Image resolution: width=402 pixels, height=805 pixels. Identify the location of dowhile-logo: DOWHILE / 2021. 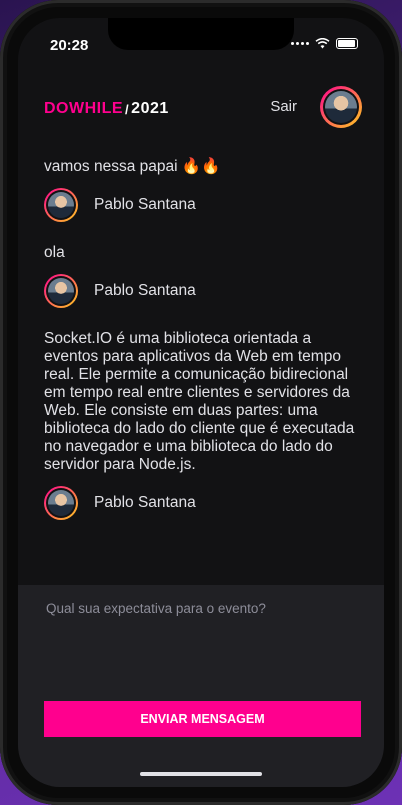
(106, 108).